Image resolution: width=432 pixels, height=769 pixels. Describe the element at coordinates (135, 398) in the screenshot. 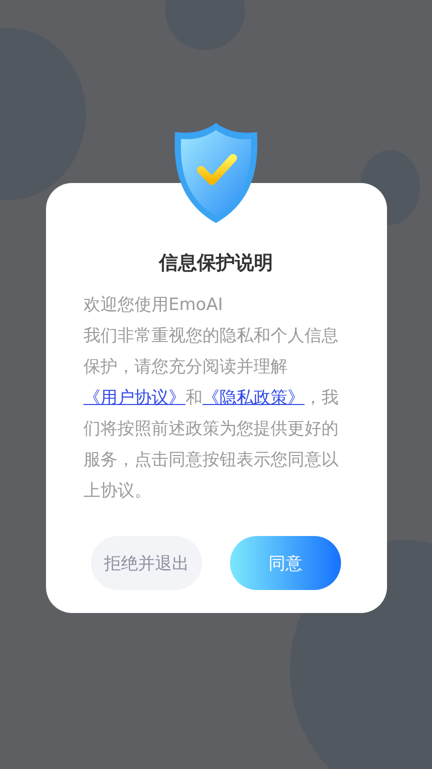

I see `policy-link: 《用户协议》` at that location.